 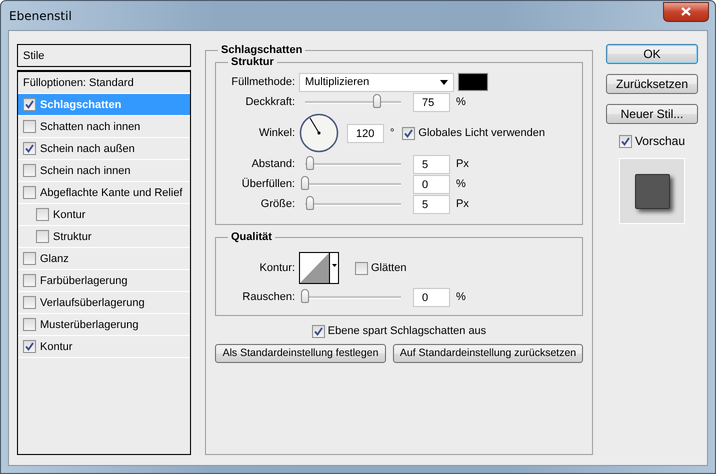 I want to click on checkbox-label: Glätten, so click(x=388, y=268).